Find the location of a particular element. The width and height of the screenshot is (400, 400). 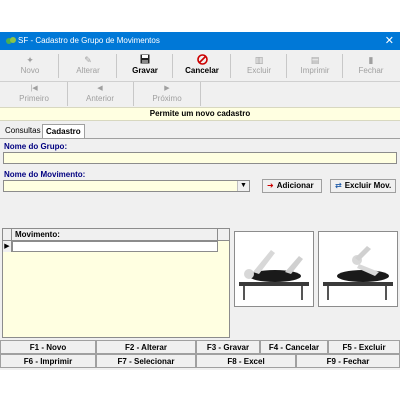

movement-name-label: Nome do Movimento: is located at coordinates (45, 174).